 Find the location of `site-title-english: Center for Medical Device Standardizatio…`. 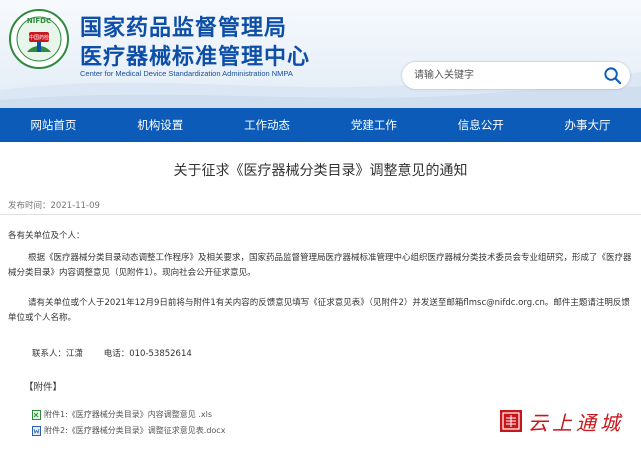

site-title-english: Center for Medical Device Standardizatio… is located at coordinates (186, 73).